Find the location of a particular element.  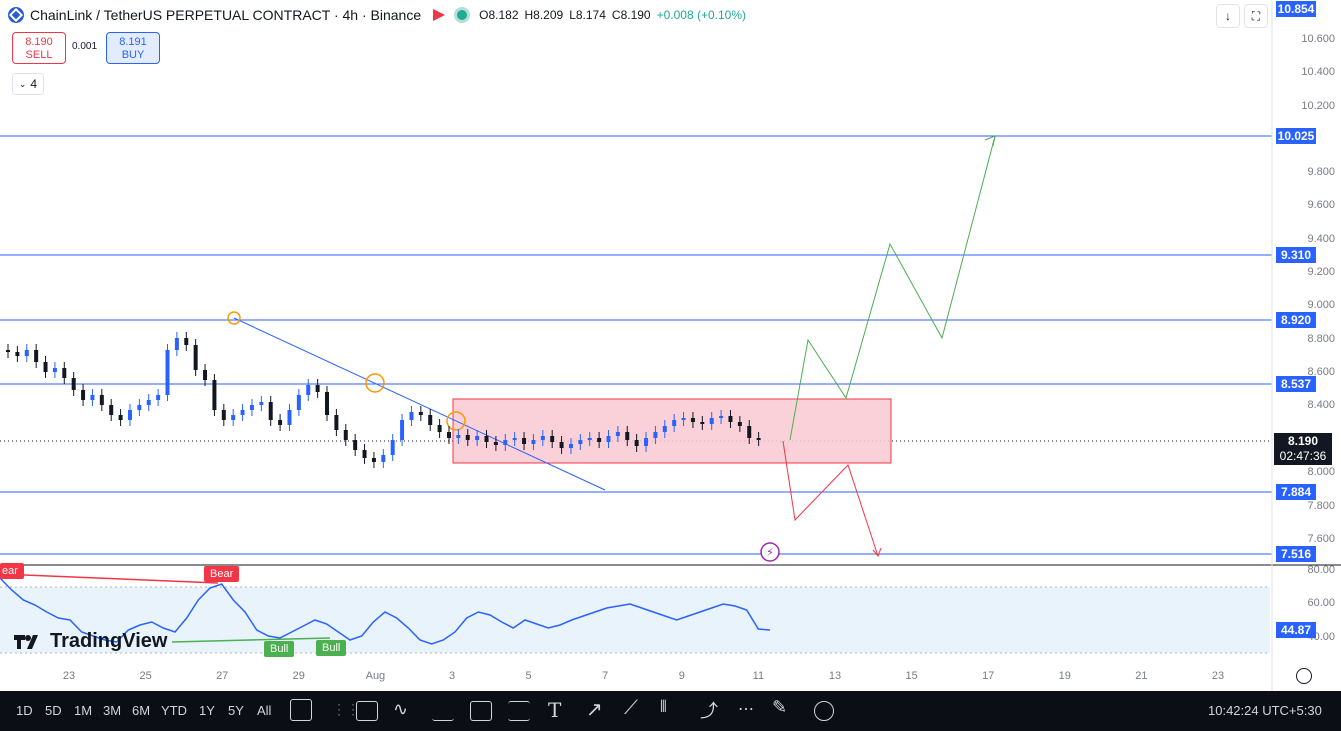

price-tick: 10.600 is located at coordinates (1318, 39).